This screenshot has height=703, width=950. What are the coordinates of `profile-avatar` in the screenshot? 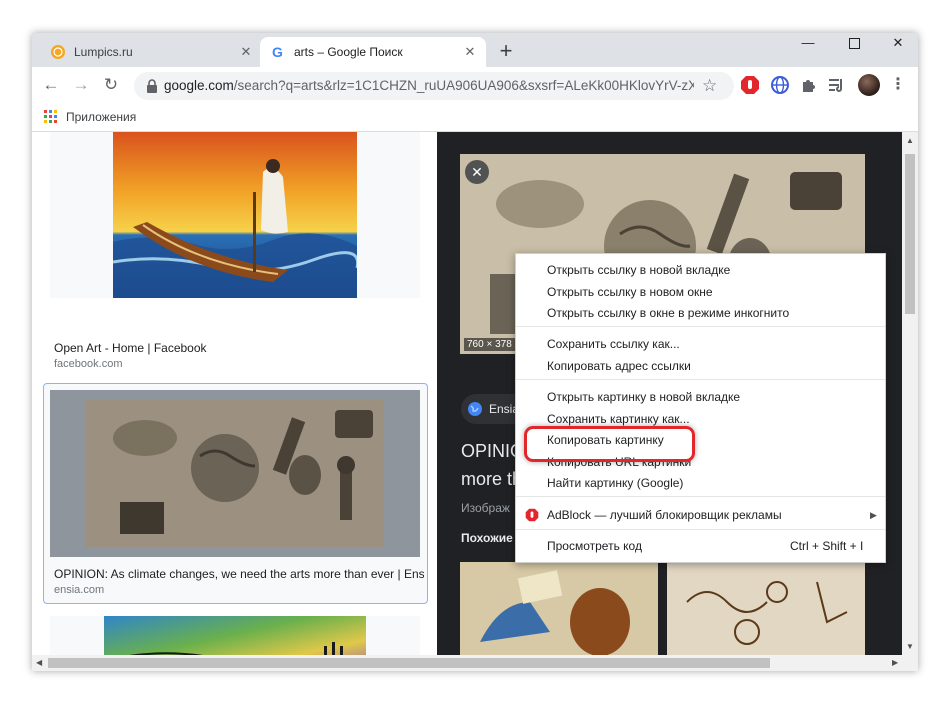 It's located at (869, 85).